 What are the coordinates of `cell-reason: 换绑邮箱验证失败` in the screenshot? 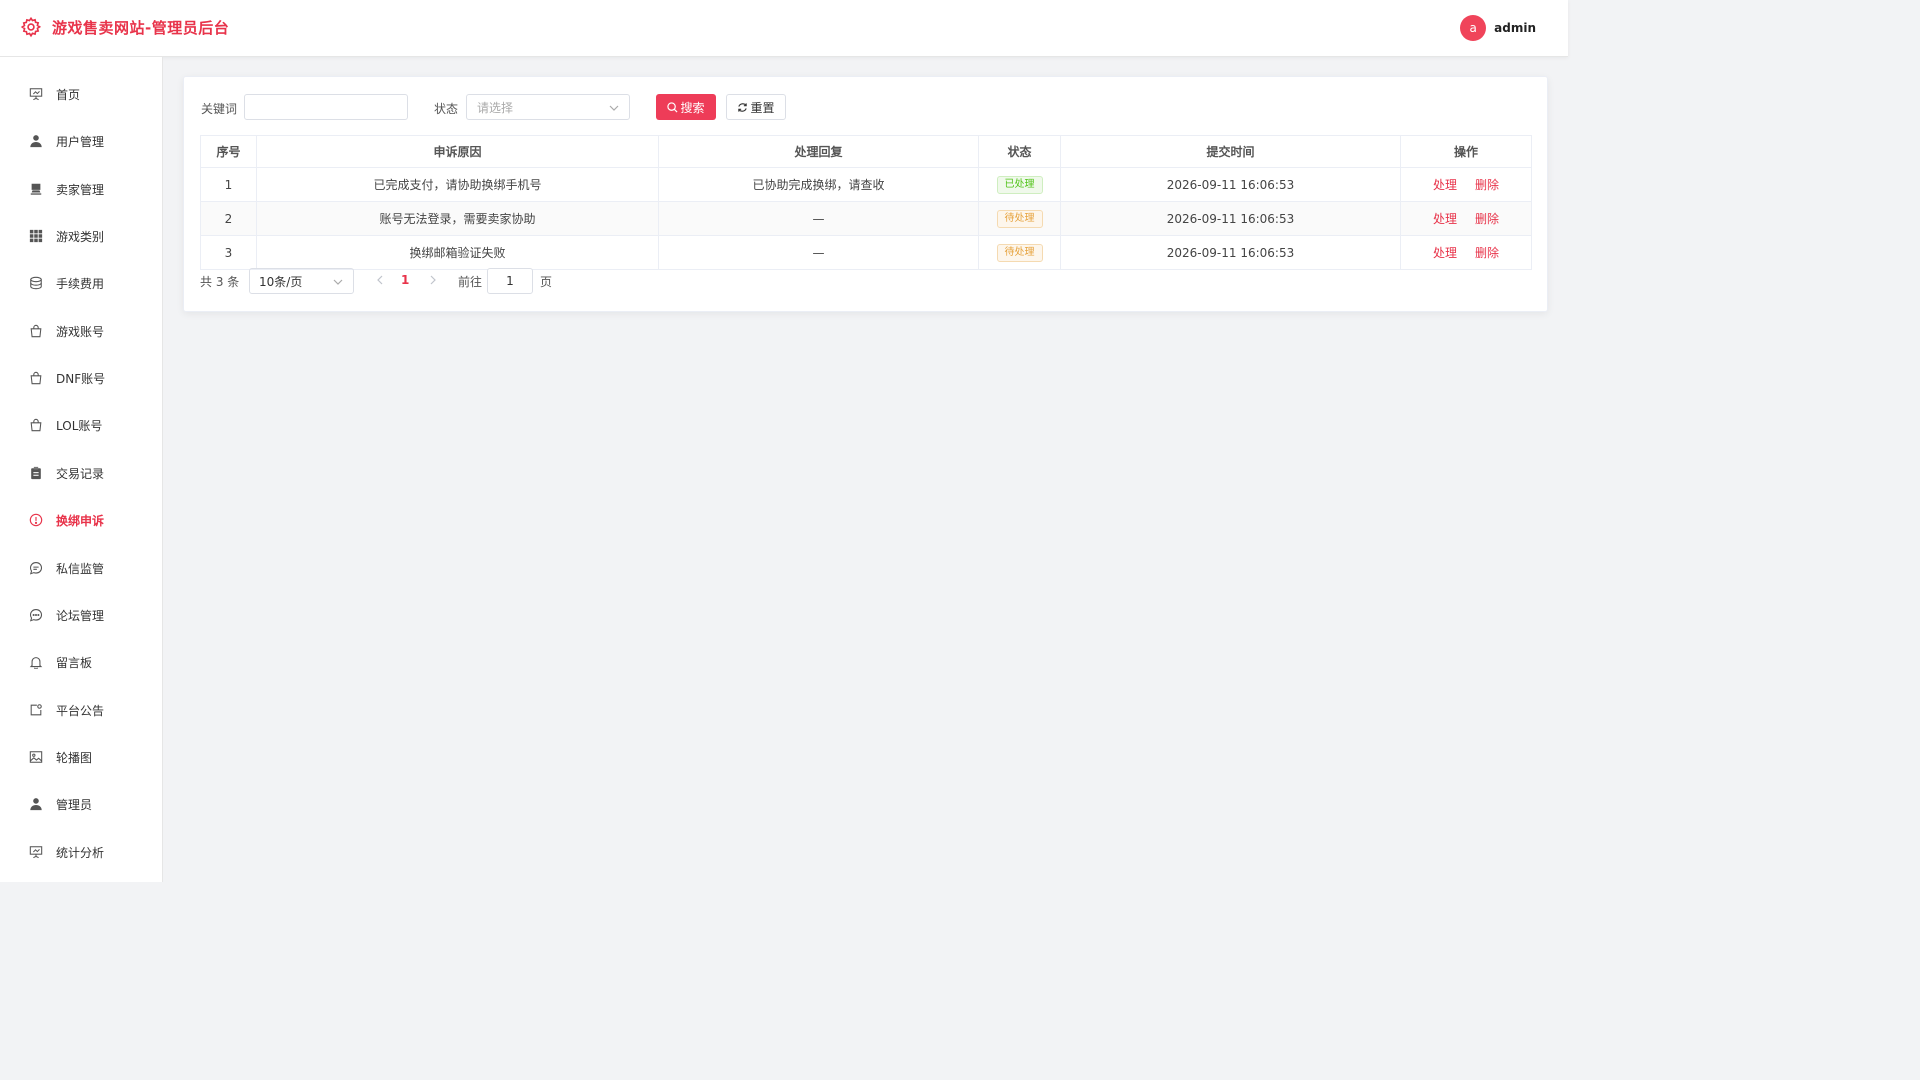 It's located at (457, 252).